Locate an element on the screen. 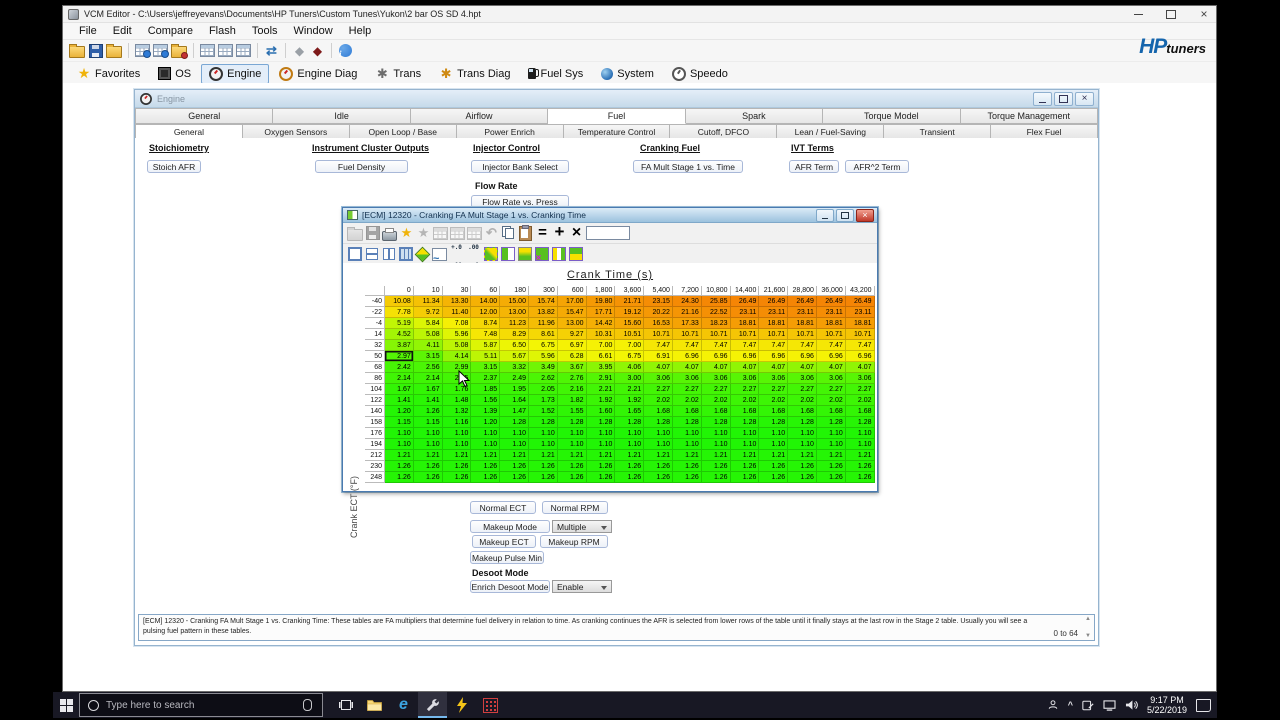  dec1-icon is located at coordinates (456, 254).